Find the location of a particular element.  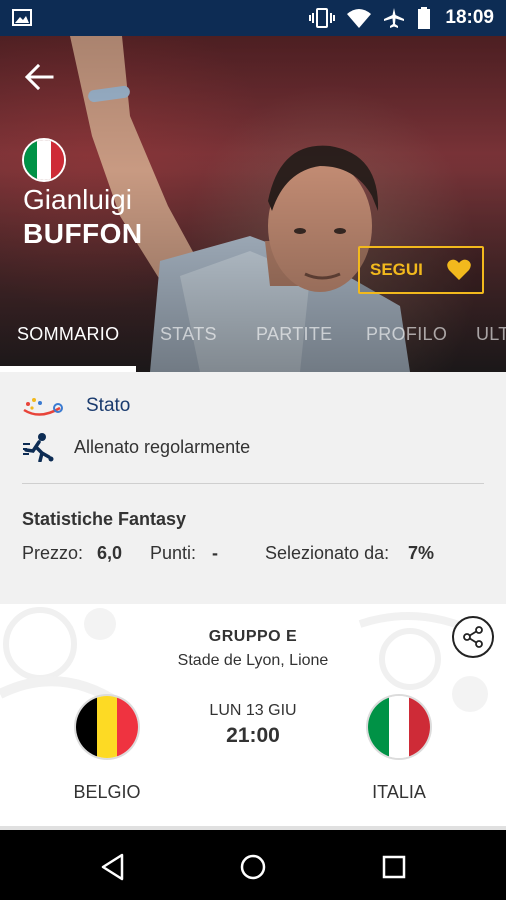

wifi-icon is located at coordinates (359, 18).